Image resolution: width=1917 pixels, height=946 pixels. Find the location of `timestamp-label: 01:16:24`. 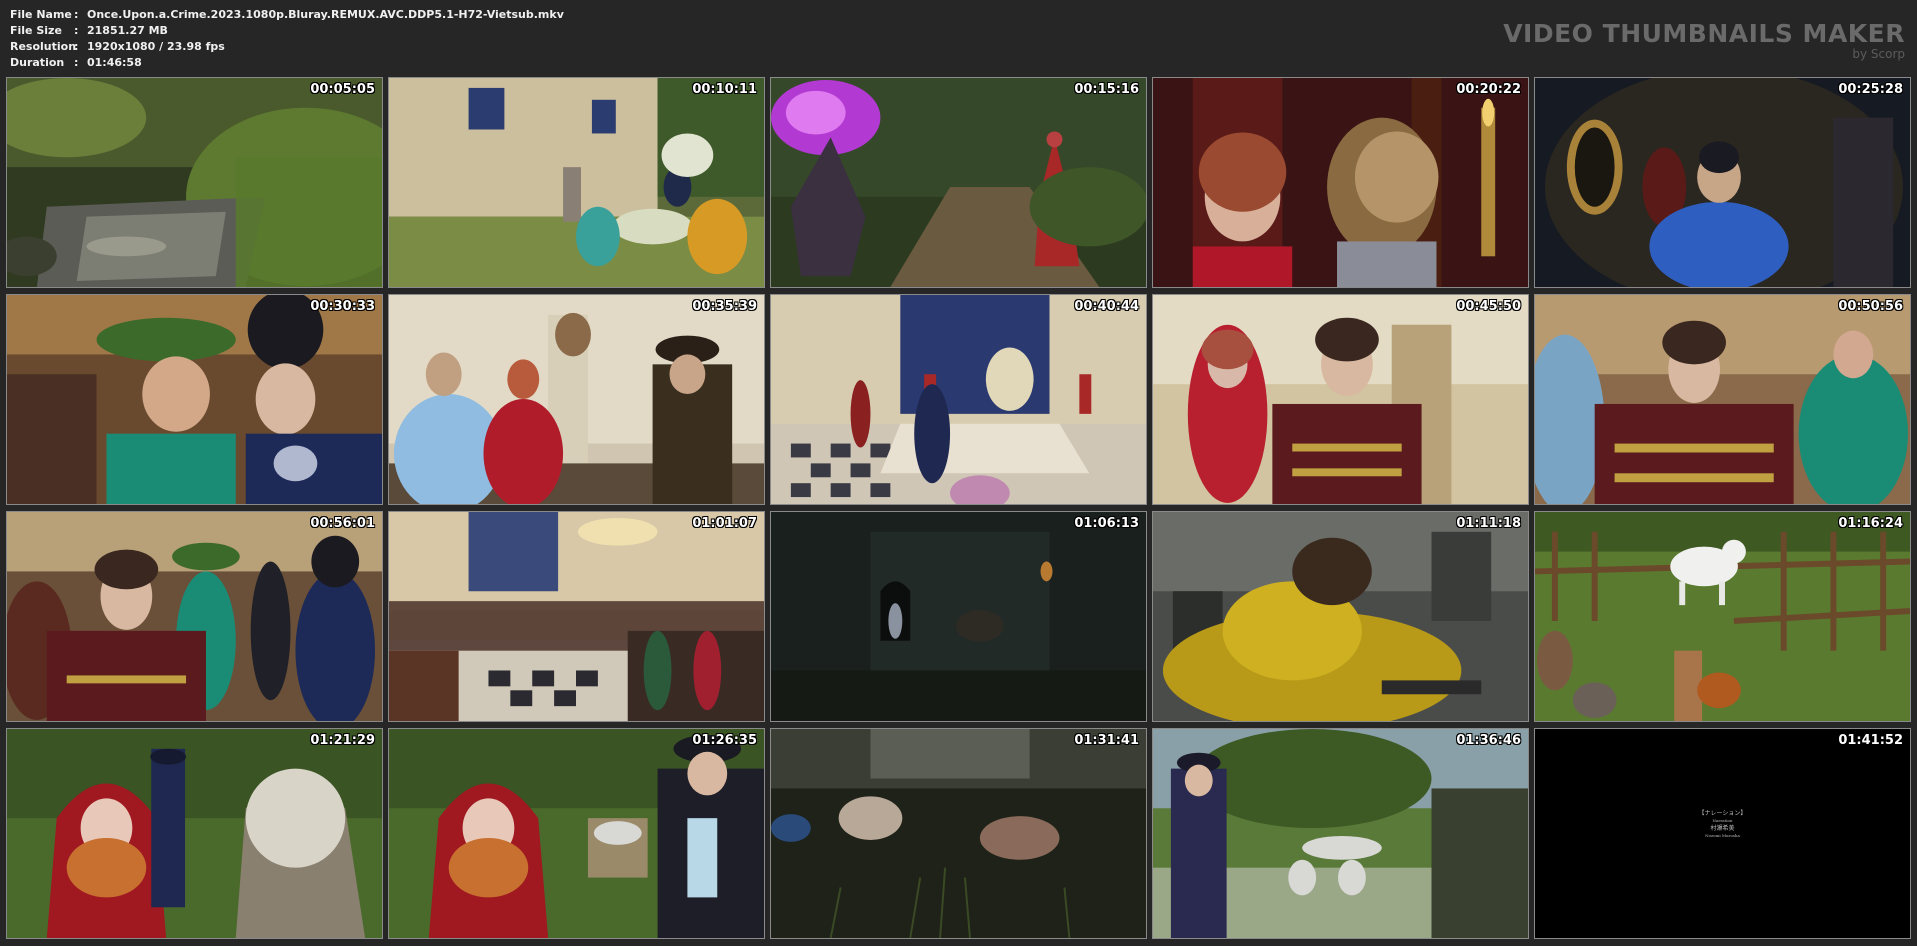

timestamp-label: 01:16:24 is located at coordinates (1870, 523).